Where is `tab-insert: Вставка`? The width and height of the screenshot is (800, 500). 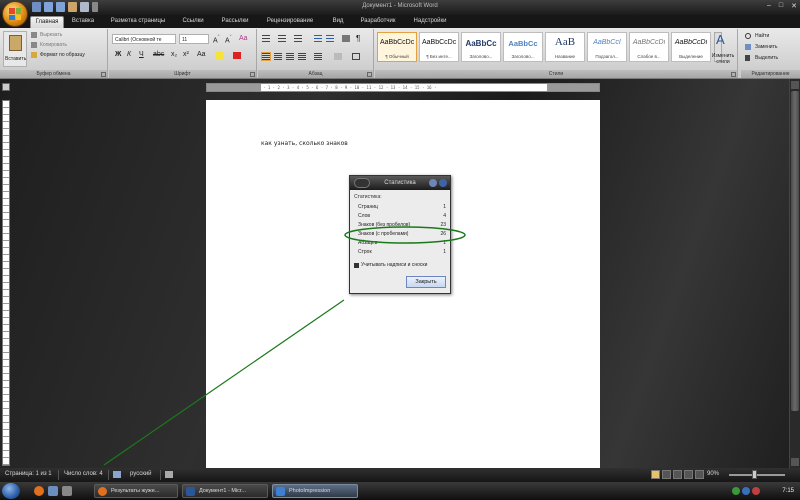
tab-insert: Вставка is located at coordinates (83, 22).